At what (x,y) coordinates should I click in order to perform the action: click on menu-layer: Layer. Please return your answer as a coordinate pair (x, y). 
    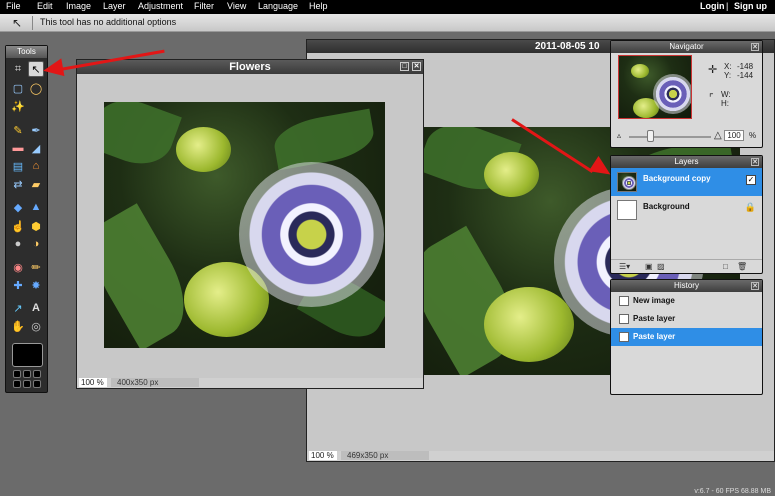
    Looking at the image, I should click on (114, 6).